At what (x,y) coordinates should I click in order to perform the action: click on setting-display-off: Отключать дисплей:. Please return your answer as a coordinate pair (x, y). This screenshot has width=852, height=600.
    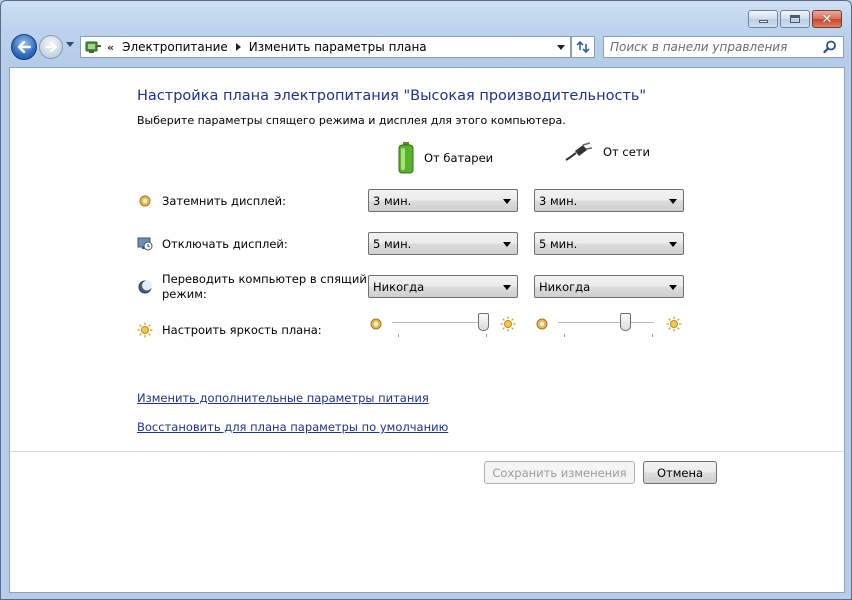
    Looking at the image, I should click on (212, 244).